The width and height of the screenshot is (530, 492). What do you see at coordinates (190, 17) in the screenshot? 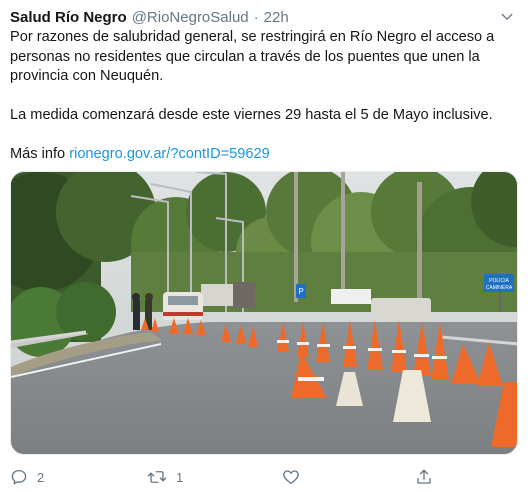
I see `author-handle: @RioNegroSalud` at bounding box center [190, 17].